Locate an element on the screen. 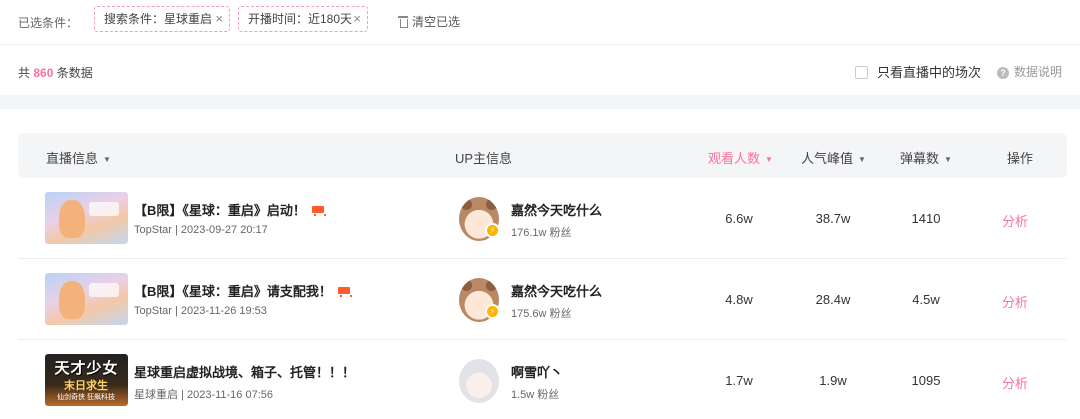 The width and height of the screenshot is (1080, 419). live-meta: TopStar | 2023-11-26 19:53 is located at coordinates (200, 311).